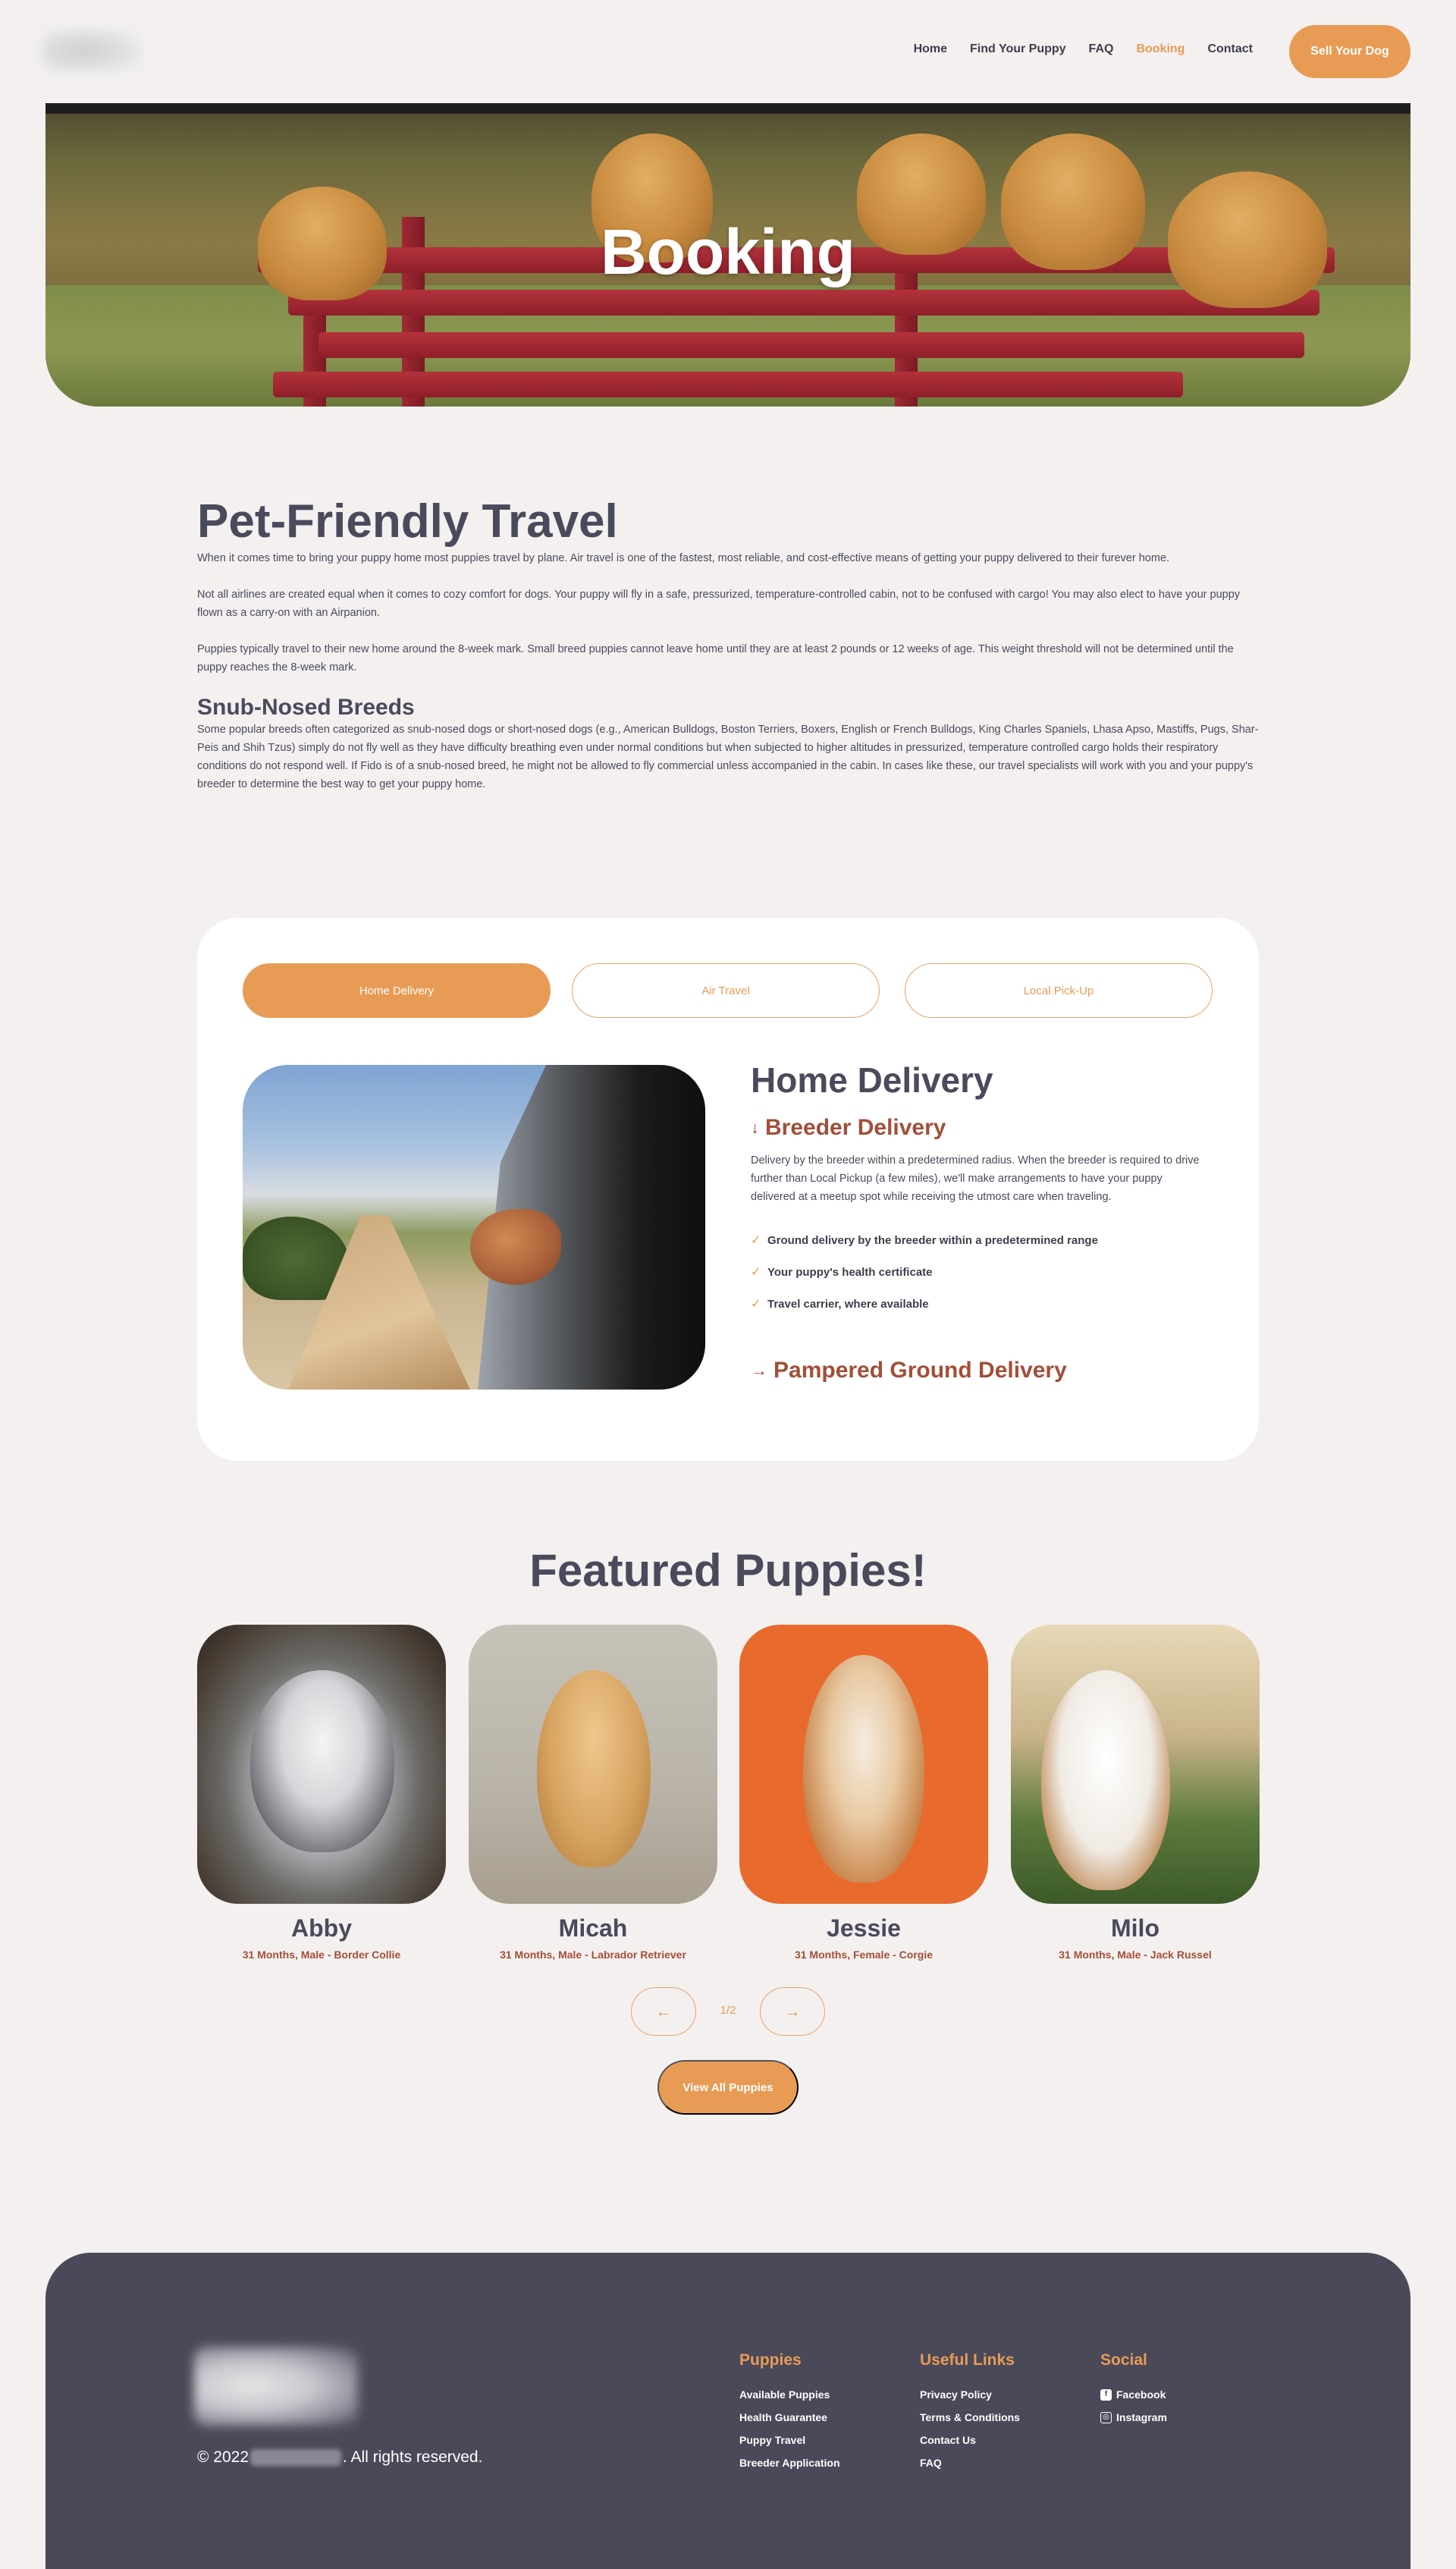 The image size is (1456, 2569). Describe the element at coordinates (1018, 49) in the screenshot. I see `nav-find-your-puppy: Find Your Puppy` at that location.